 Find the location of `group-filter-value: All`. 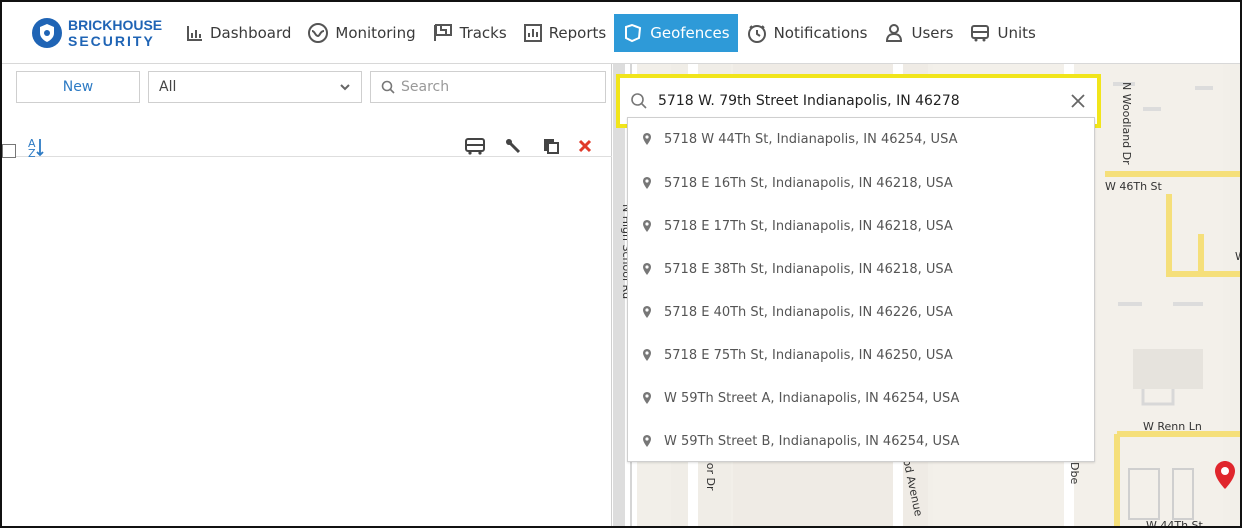

group-filter-value: All is located at coordinates (168, 87).